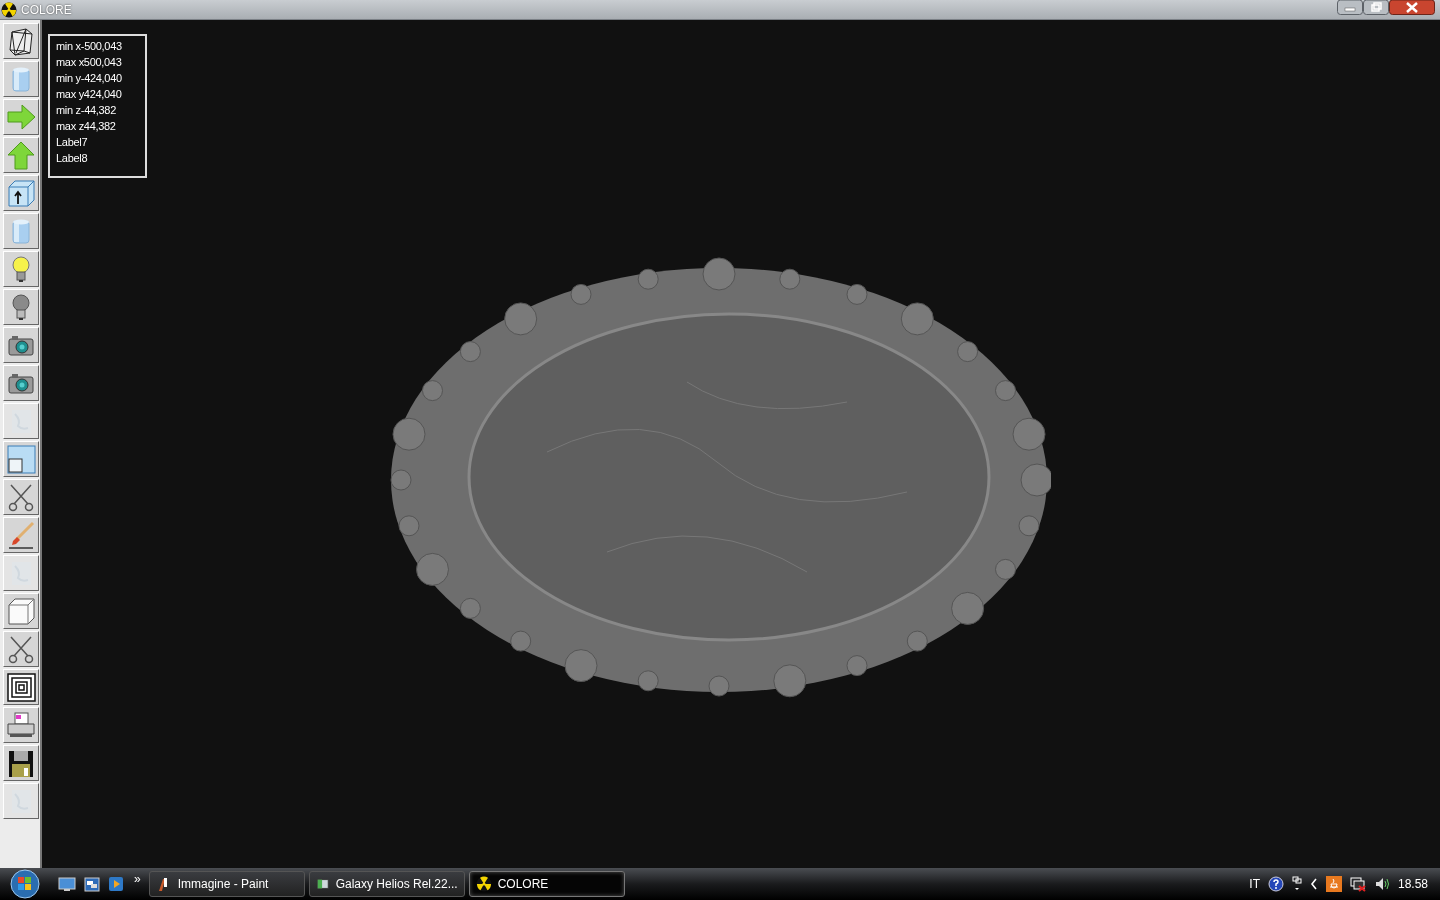  I want to click on close-button, so click(1412, 7).